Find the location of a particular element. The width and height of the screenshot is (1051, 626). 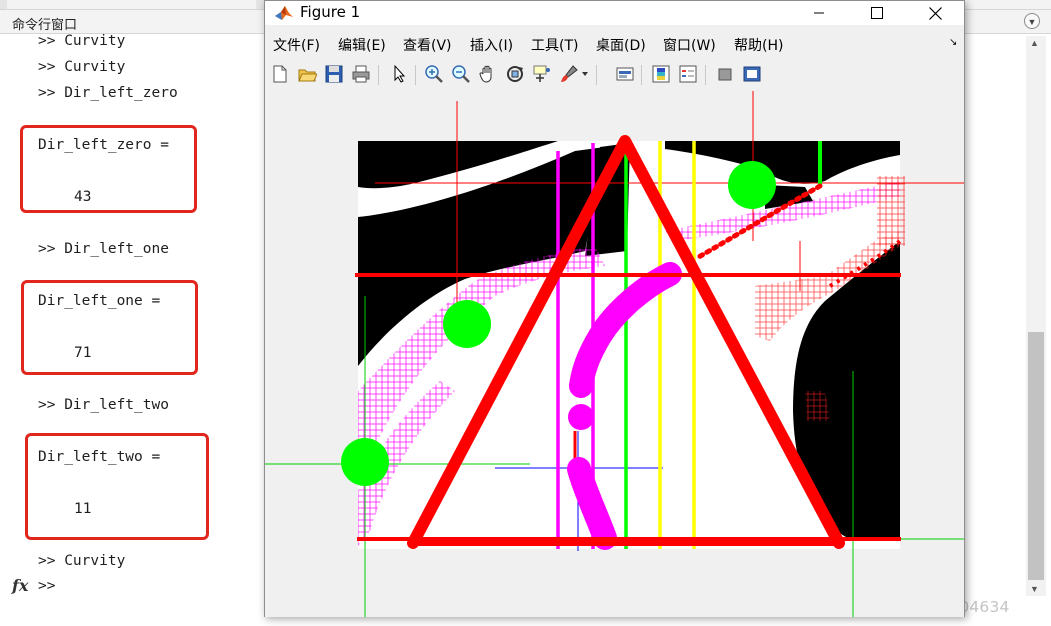

command-prompt: >> is located at coordinates (46, 586).